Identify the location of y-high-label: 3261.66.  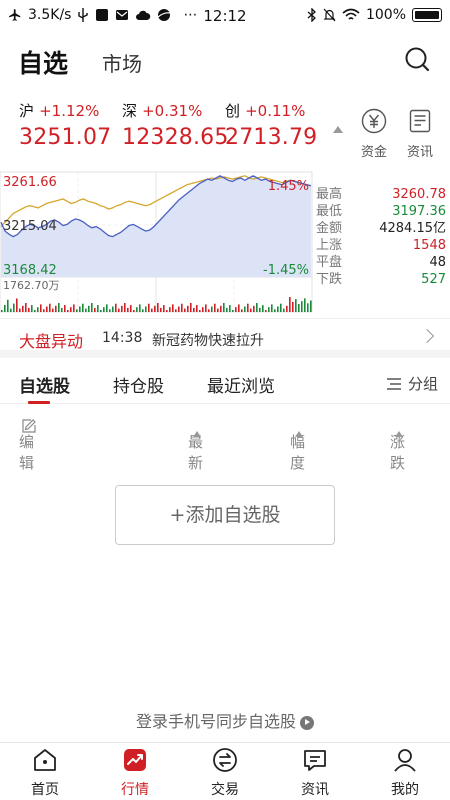
(30, 182).